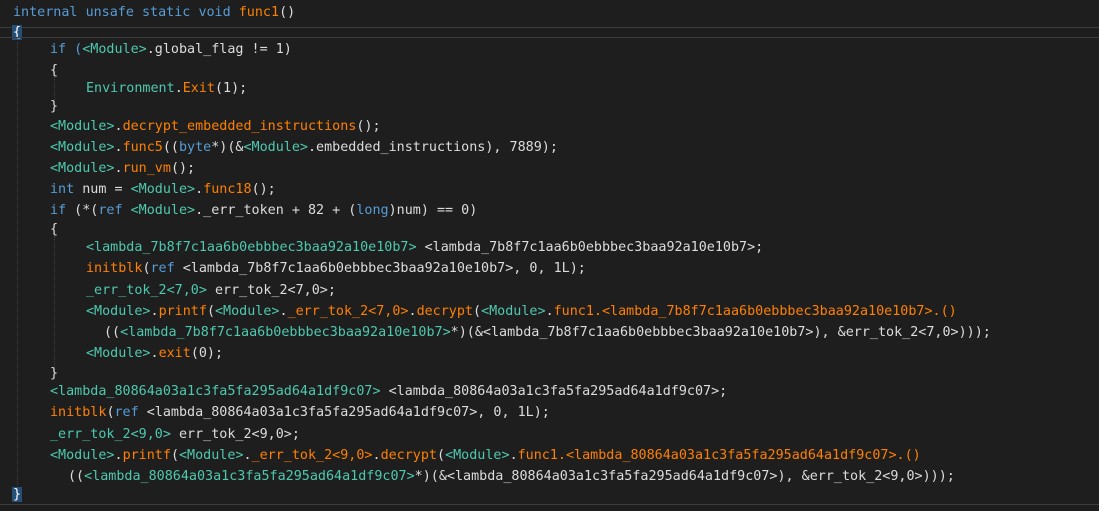 The height and width of the screenshot is (511, 1099). Describe the element at coordinates (175, 434) in the screenshot. I see `code-line: _err_tok_2<9,0> err_tok_2<9,0>;` at that location.